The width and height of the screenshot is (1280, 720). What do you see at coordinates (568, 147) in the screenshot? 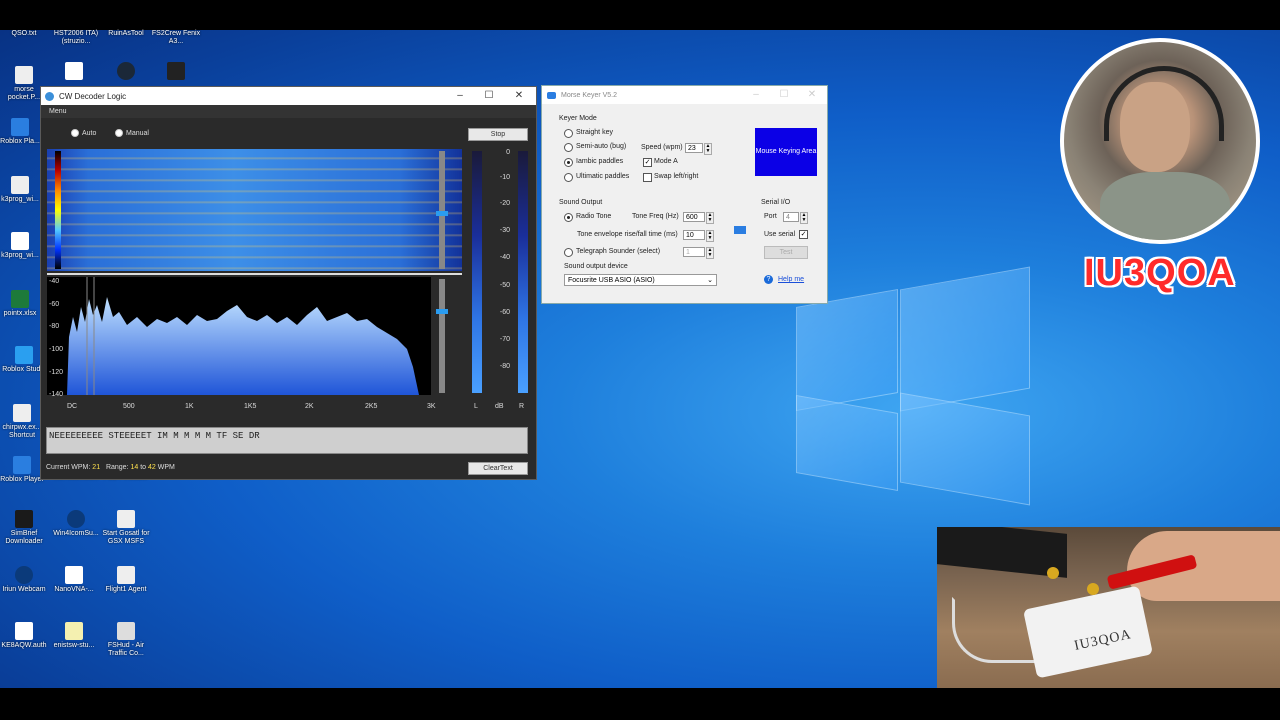
I see `semiauto-radio` at bounding box center [568, 147].